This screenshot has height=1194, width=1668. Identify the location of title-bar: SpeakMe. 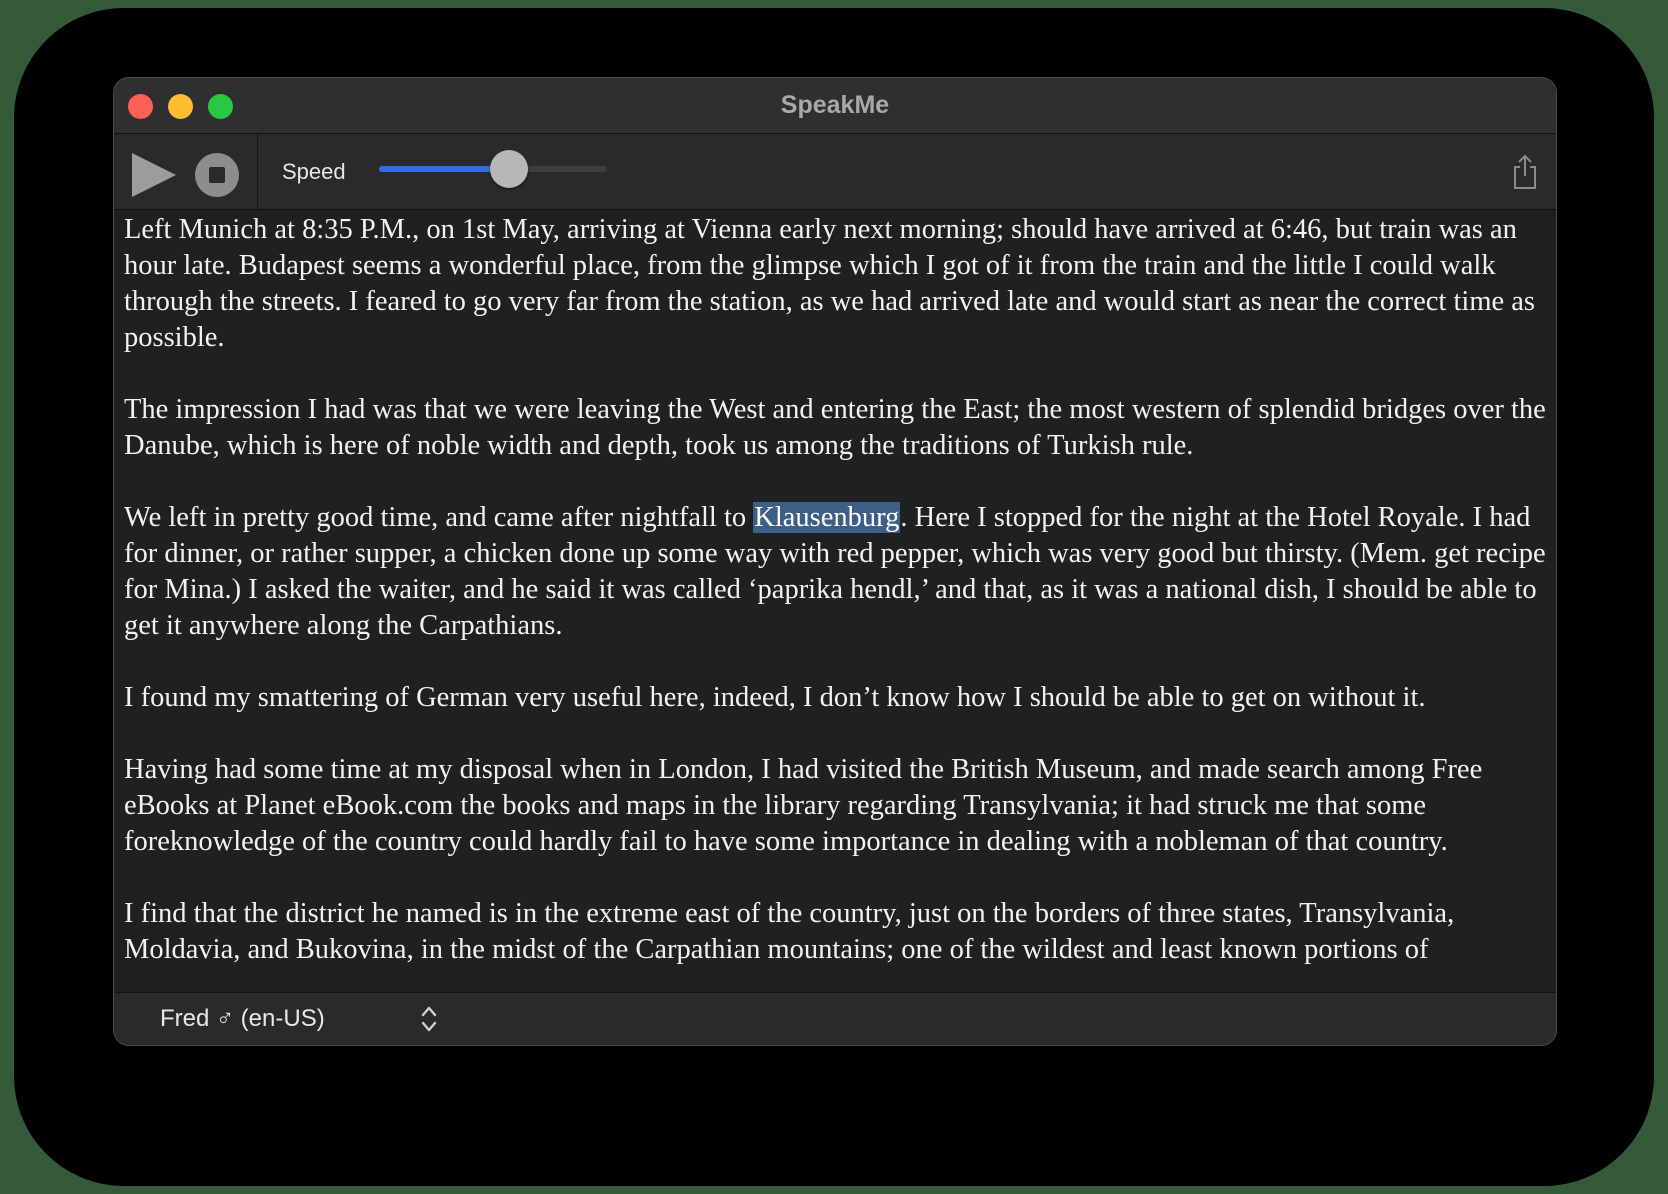
(835, 106).